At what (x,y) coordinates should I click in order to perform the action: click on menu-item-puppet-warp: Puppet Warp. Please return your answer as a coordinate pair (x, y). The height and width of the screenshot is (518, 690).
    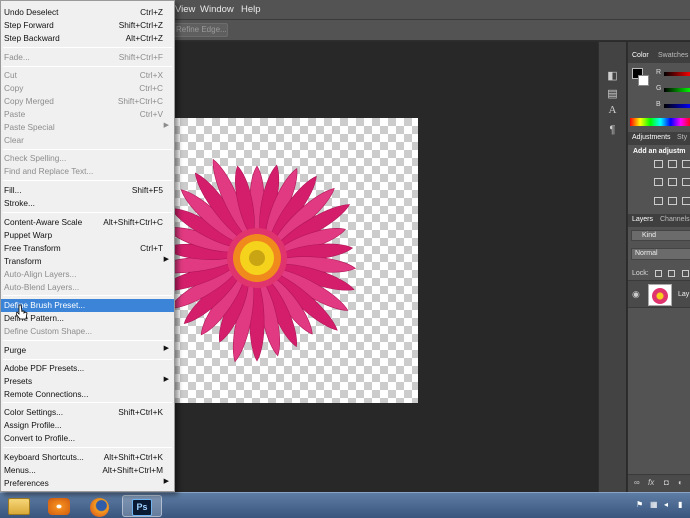
    Looking at the image, I should click on (87, 235).